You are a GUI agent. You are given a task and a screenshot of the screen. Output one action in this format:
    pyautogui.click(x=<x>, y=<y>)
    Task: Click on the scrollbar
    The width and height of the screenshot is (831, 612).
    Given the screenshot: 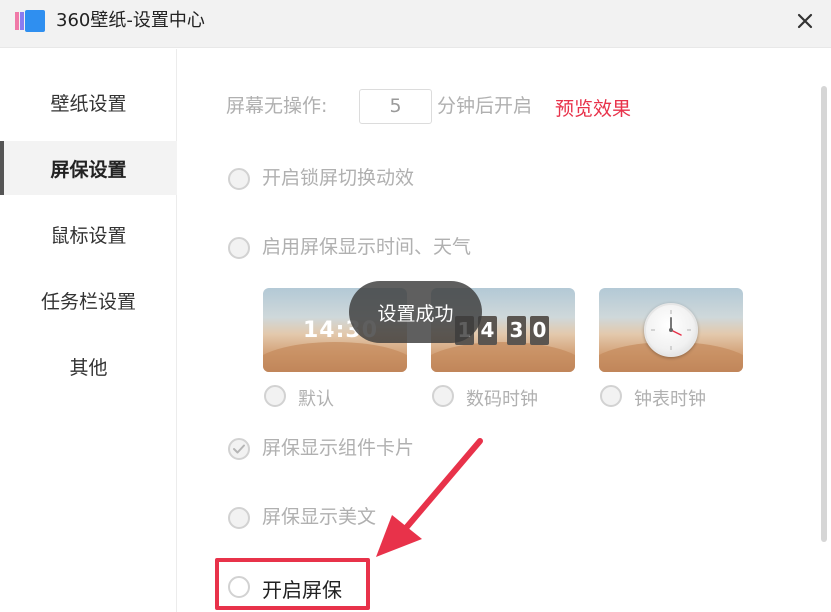 What is the action you would take?
    pyautogui.click(x=824, y=314)
    